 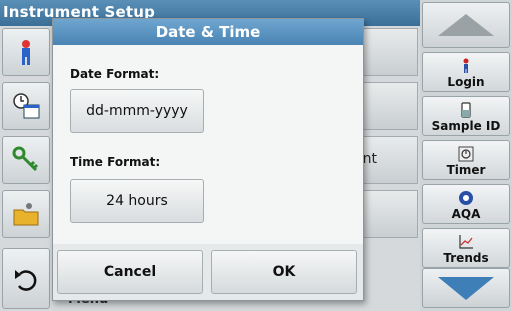 I want to click on back-arrow-icon, so click(x=26, y=280).